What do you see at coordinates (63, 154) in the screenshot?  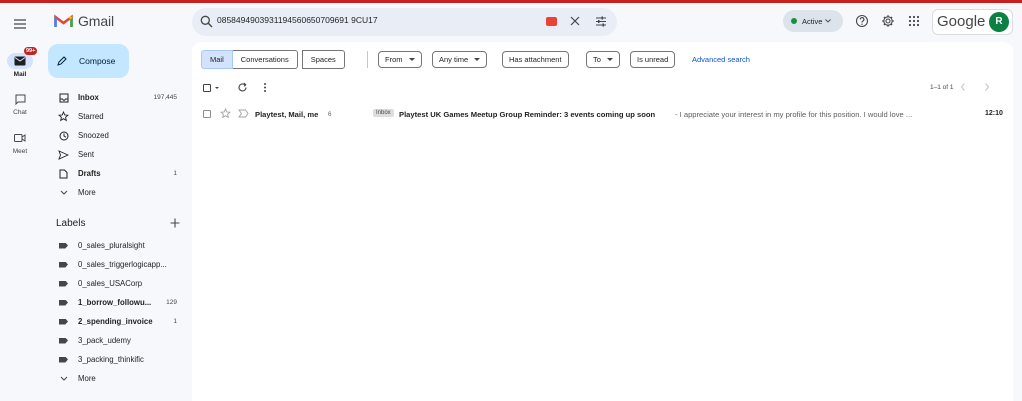 I see `send-icon` at bounding box center [63, 154].